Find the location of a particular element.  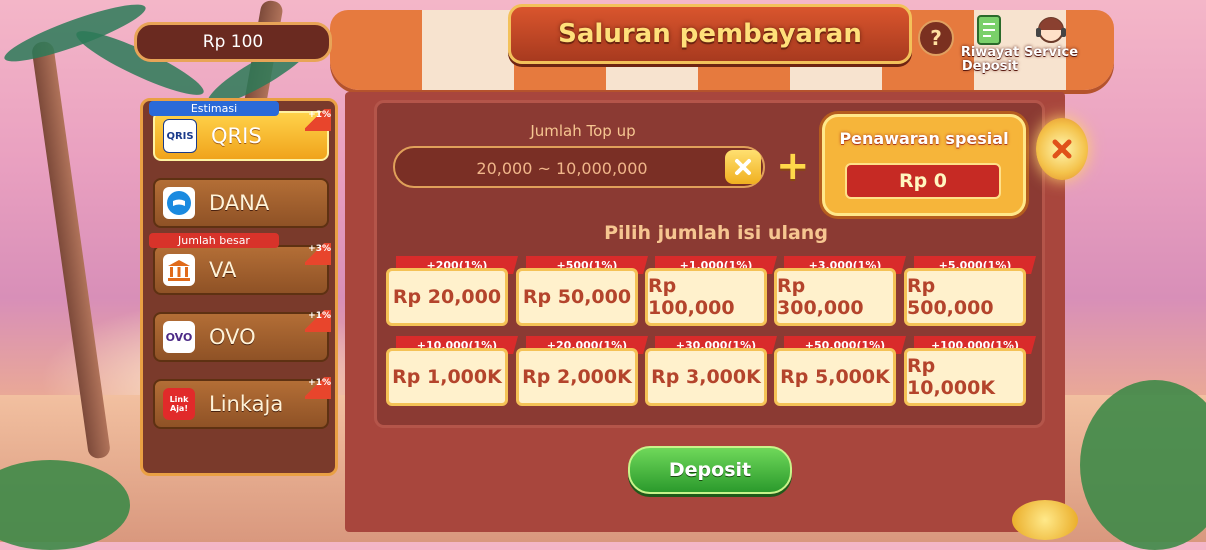

amount-value: Rp 500,000 is located at coordinates (965, 297).